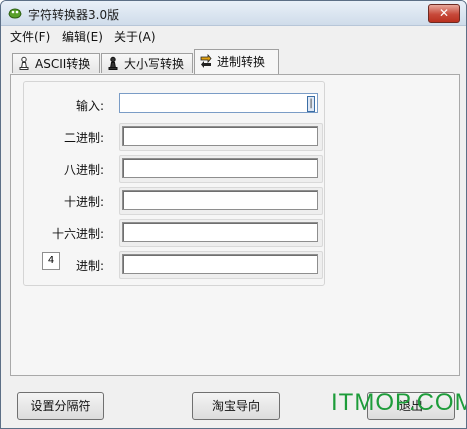 The width and height of the screenshot is (467, 429). I want to click on input-label: 输入:, so click(89, 106).